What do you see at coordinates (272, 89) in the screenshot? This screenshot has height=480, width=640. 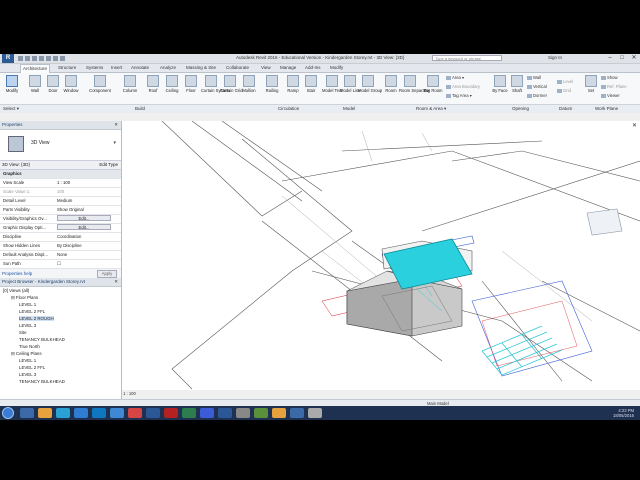 I see `railing-button: Railing` at bounding box center [272, 89].